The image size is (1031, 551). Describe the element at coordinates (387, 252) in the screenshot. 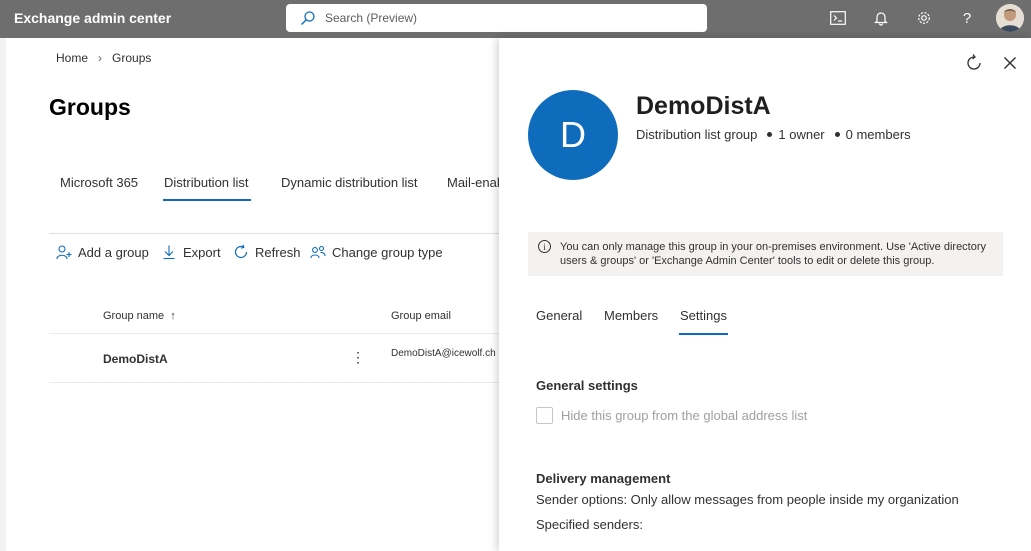

I see `change-group-type-label: Change group type` at that location.